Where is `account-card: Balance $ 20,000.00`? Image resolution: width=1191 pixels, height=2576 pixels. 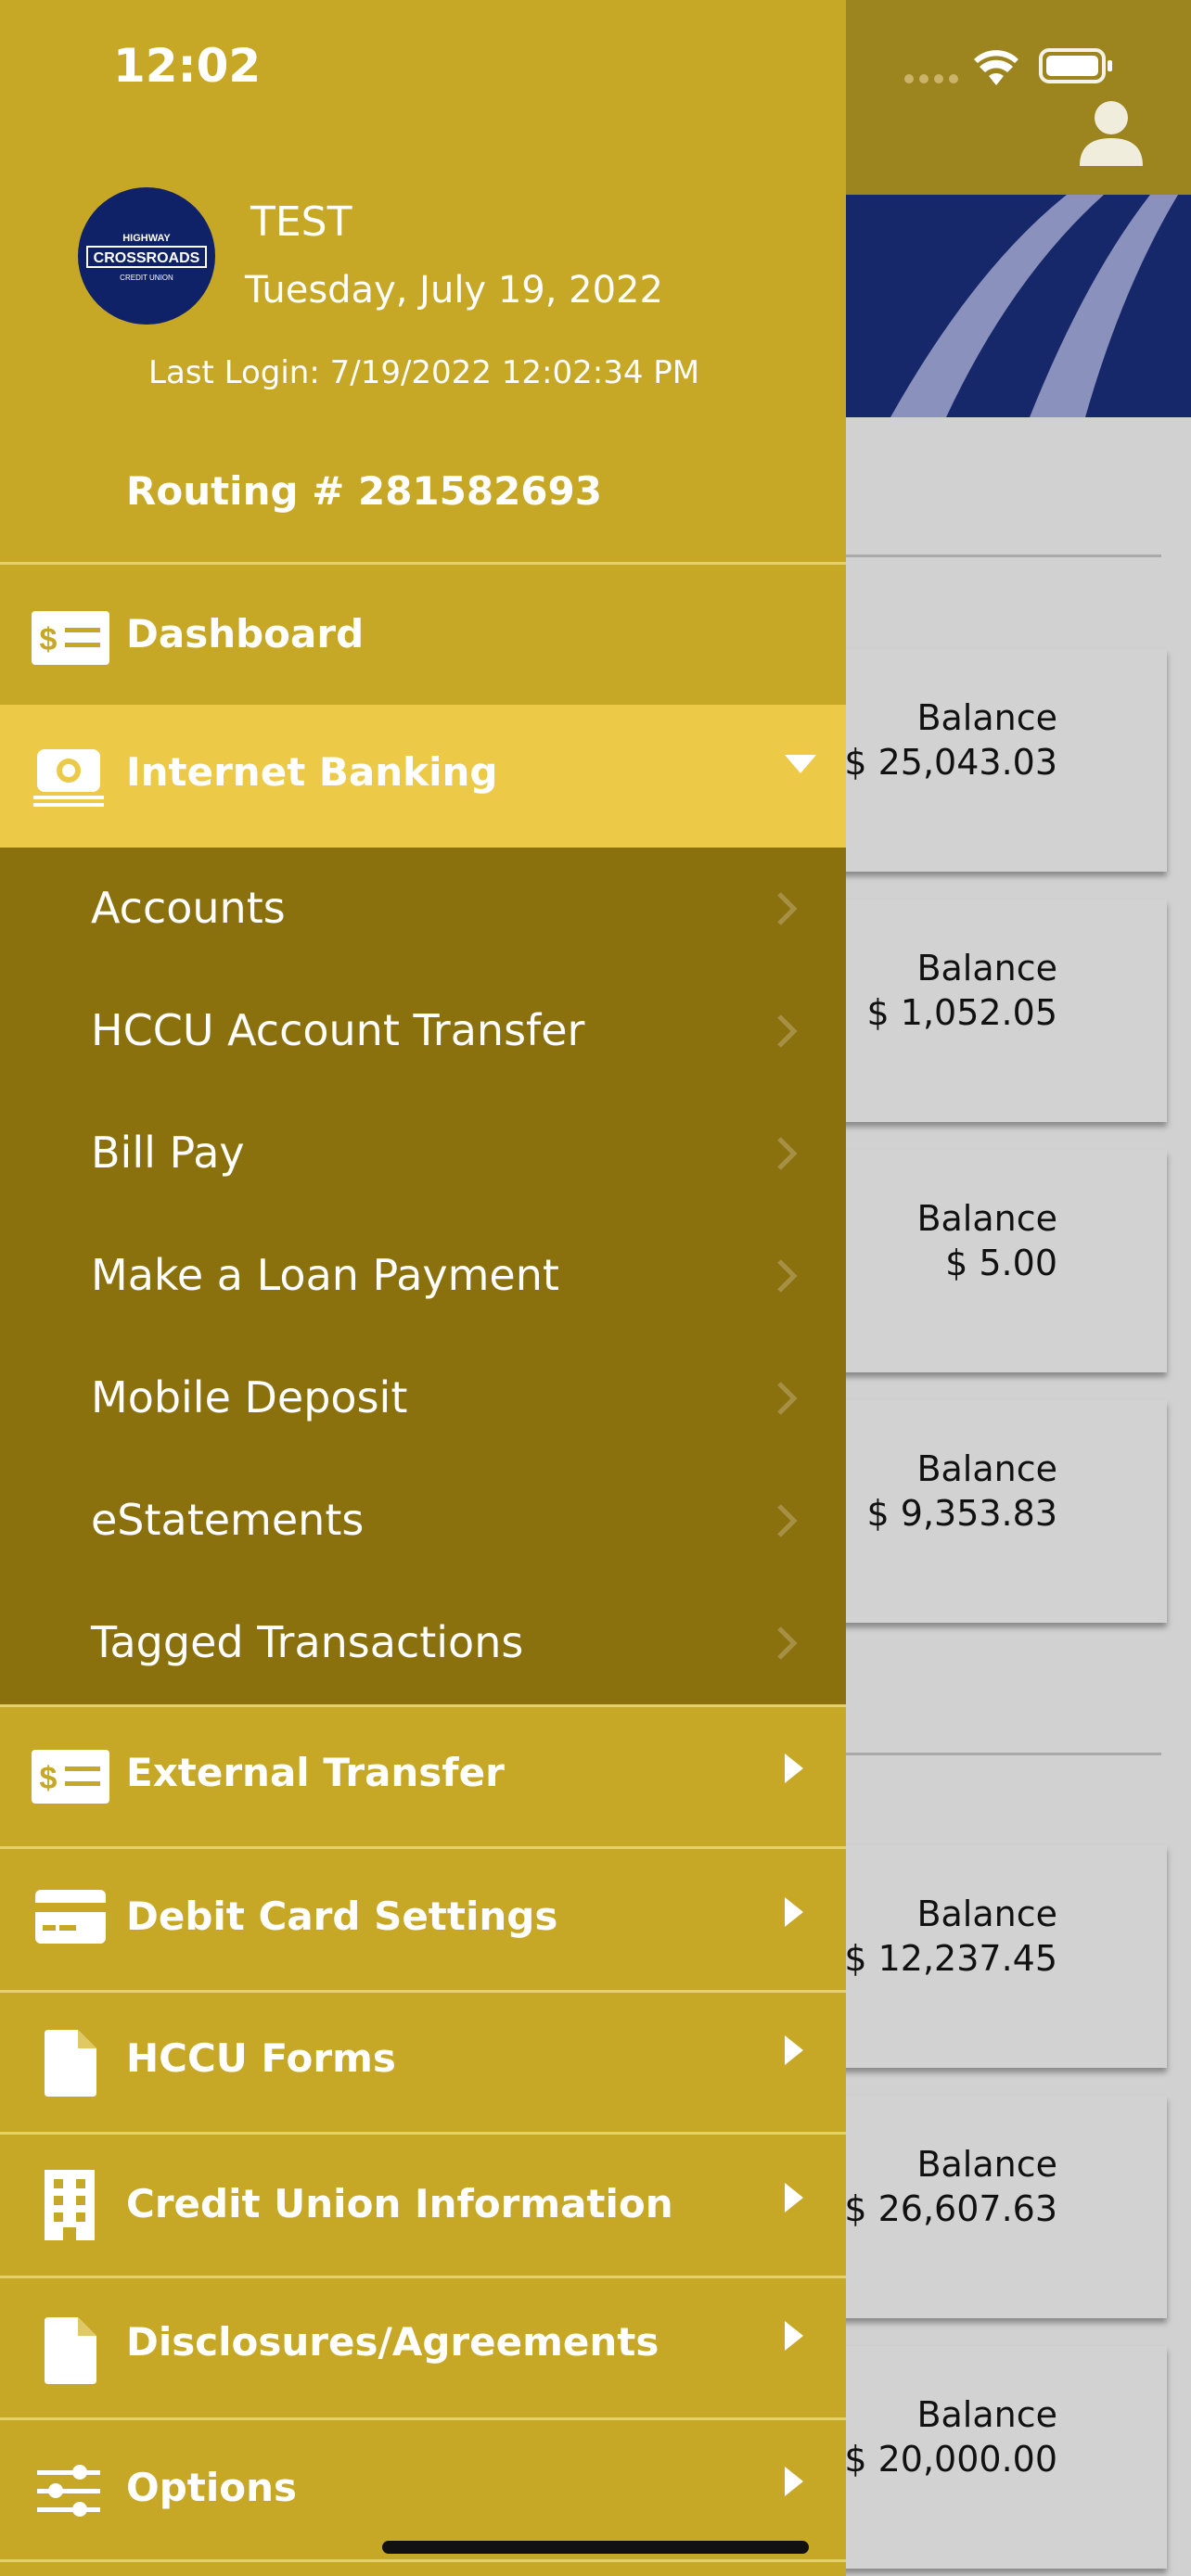 account-card: Balance $ 20,000.00 is located at coordinates (992, 2458).